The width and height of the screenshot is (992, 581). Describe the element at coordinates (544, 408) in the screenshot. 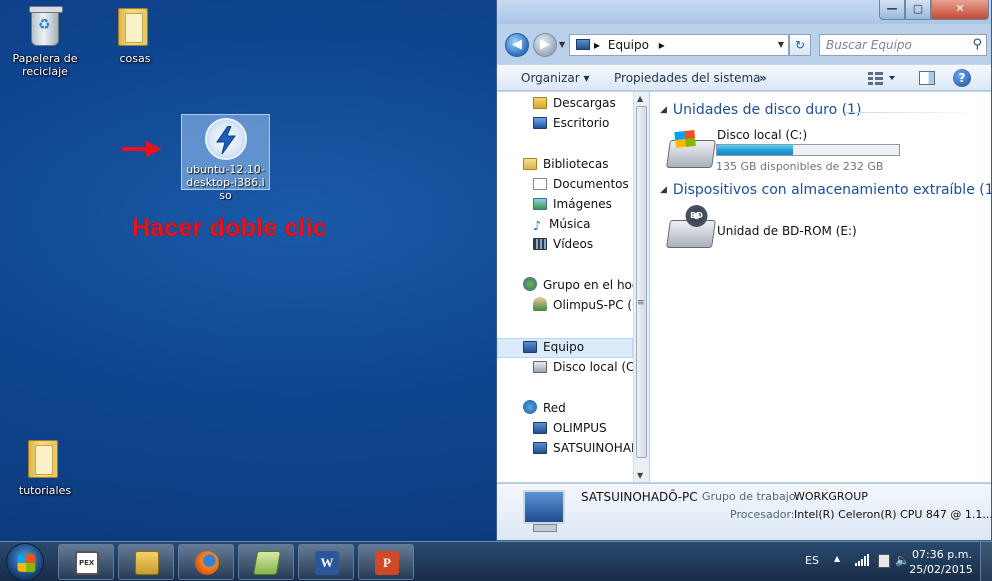

I see `nav-item-red: Red` at that location.